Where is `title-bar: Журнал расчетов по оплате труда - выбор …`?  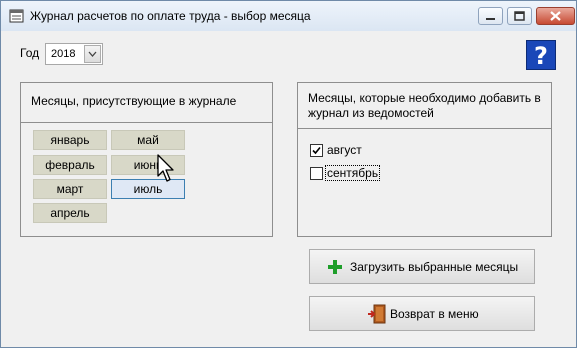 title-bar: Журнал расчетов по оплате труда - выбор … is located at coordinates (288, 16).